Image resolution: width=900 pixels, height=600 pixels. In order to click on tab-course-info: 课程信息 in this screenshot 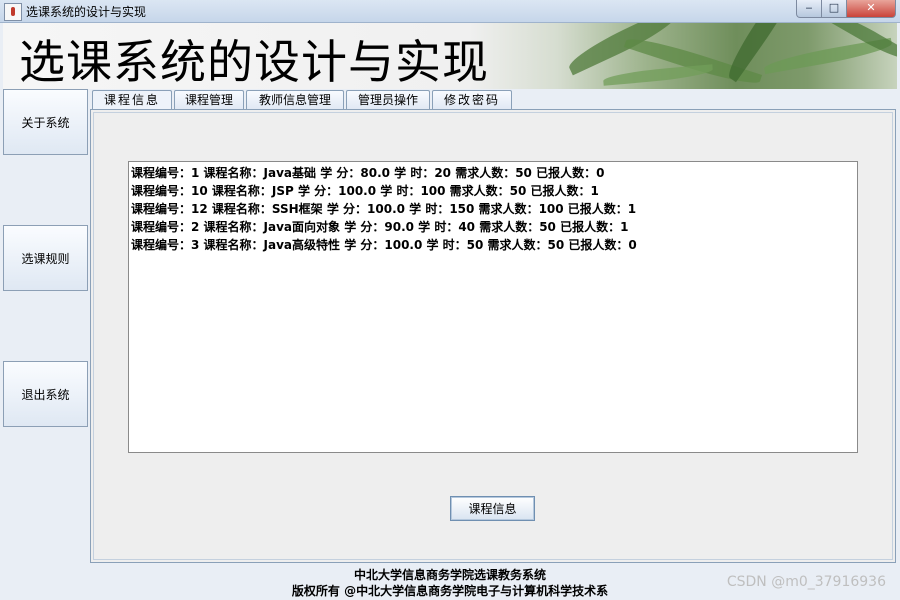, I will do `click(132, 100)`.